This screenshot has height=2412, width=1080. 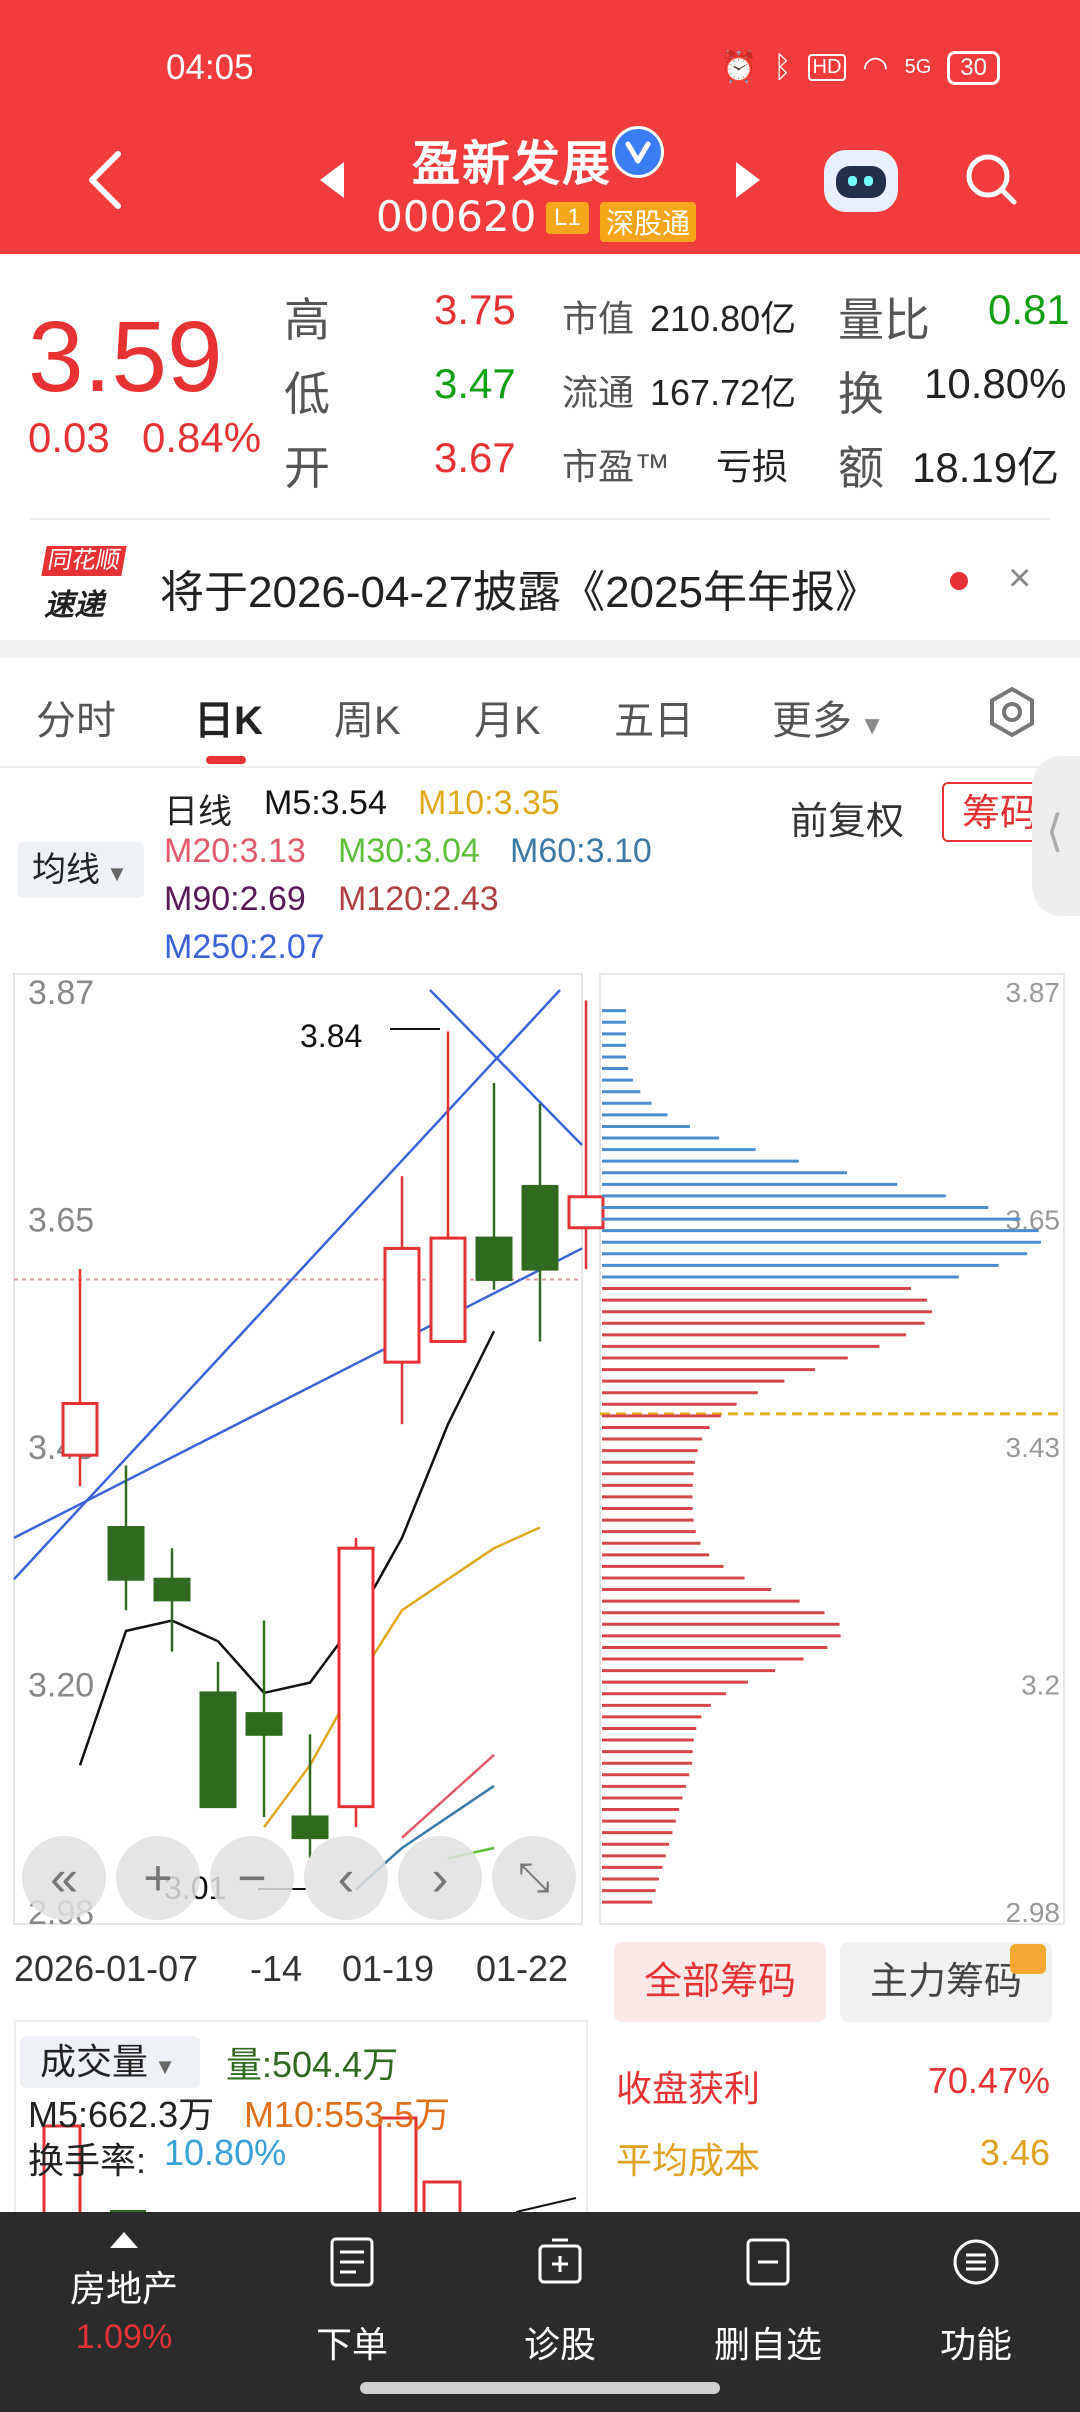 What do you see at coordinates (87, 2160) in the screenshot?
I see `turnover-rate-label: 换手率:` at bounding box center [87, 2160].